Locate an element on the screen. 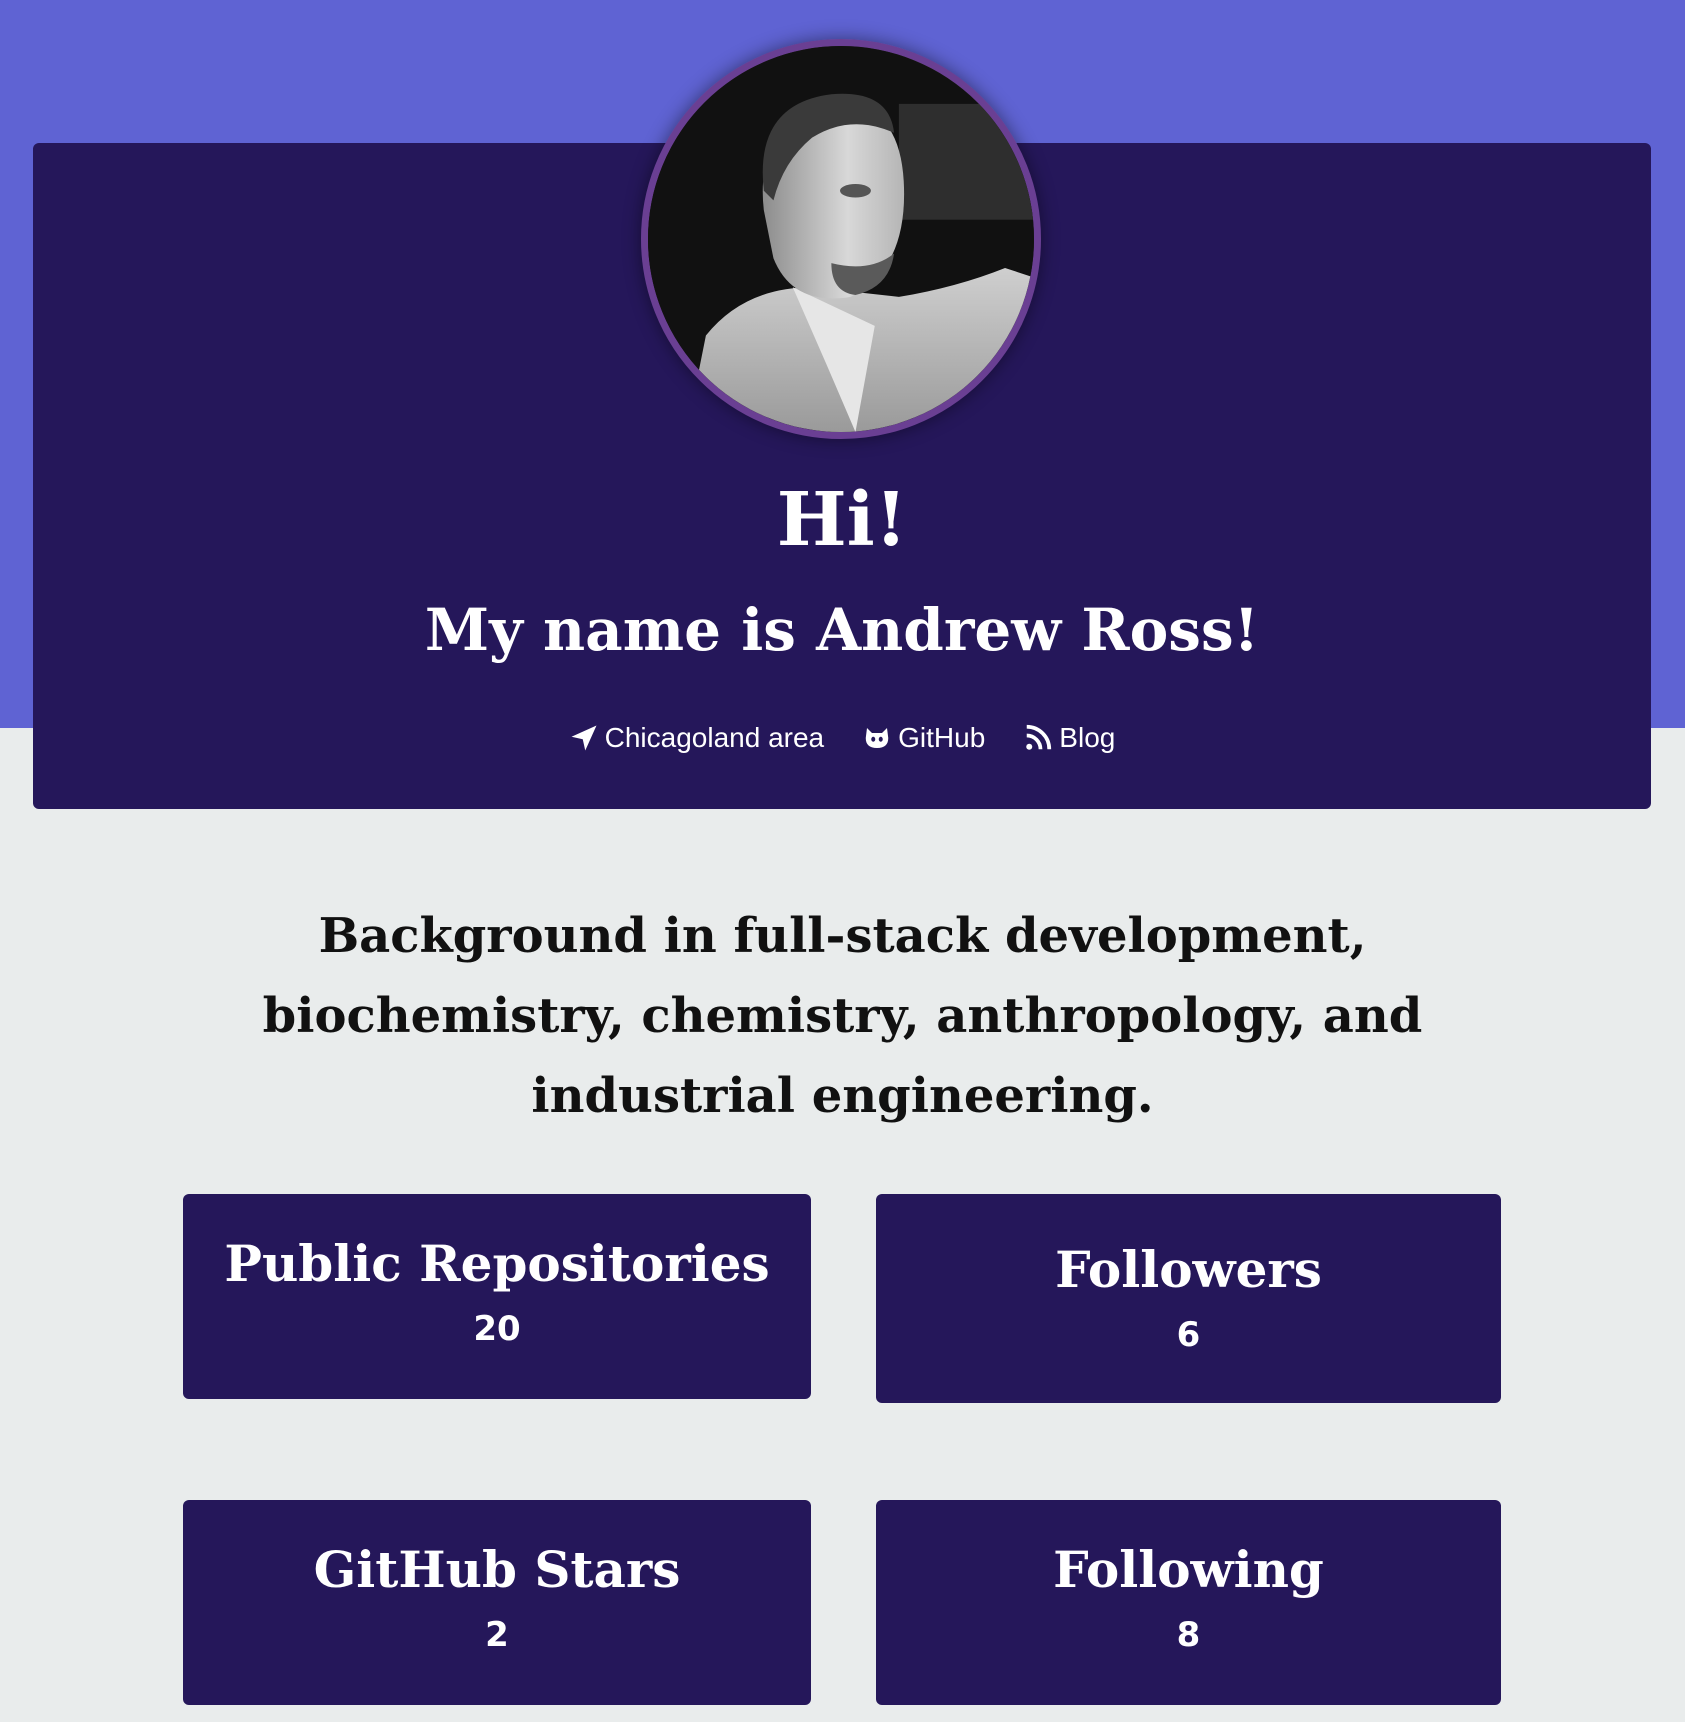 The height and width of the screenshot is (1722, 1685). stat-value: 2 is located at coordinates (497, 1635).